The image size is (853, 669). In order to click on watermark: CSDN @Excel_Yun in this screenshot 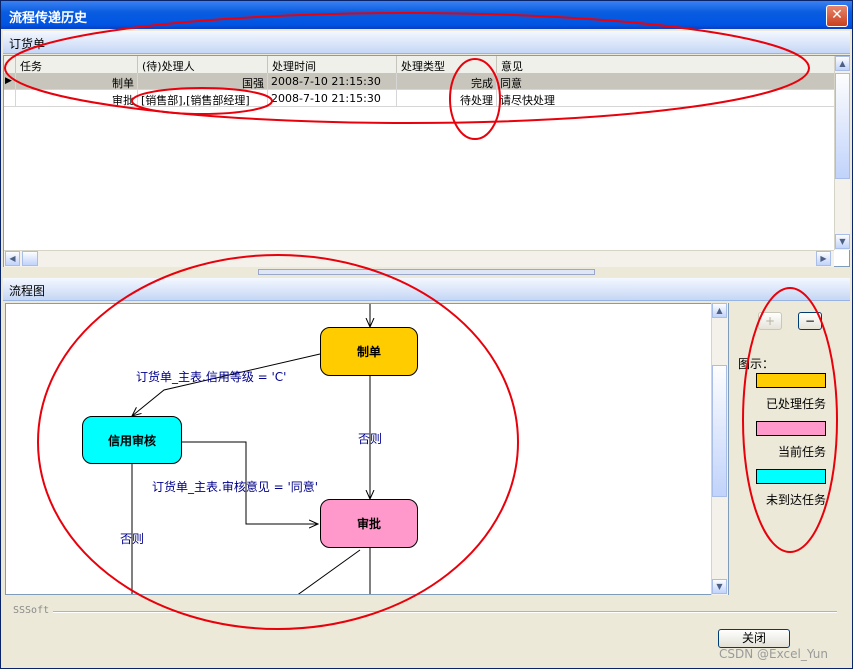, I will do `click(773, 654)`.